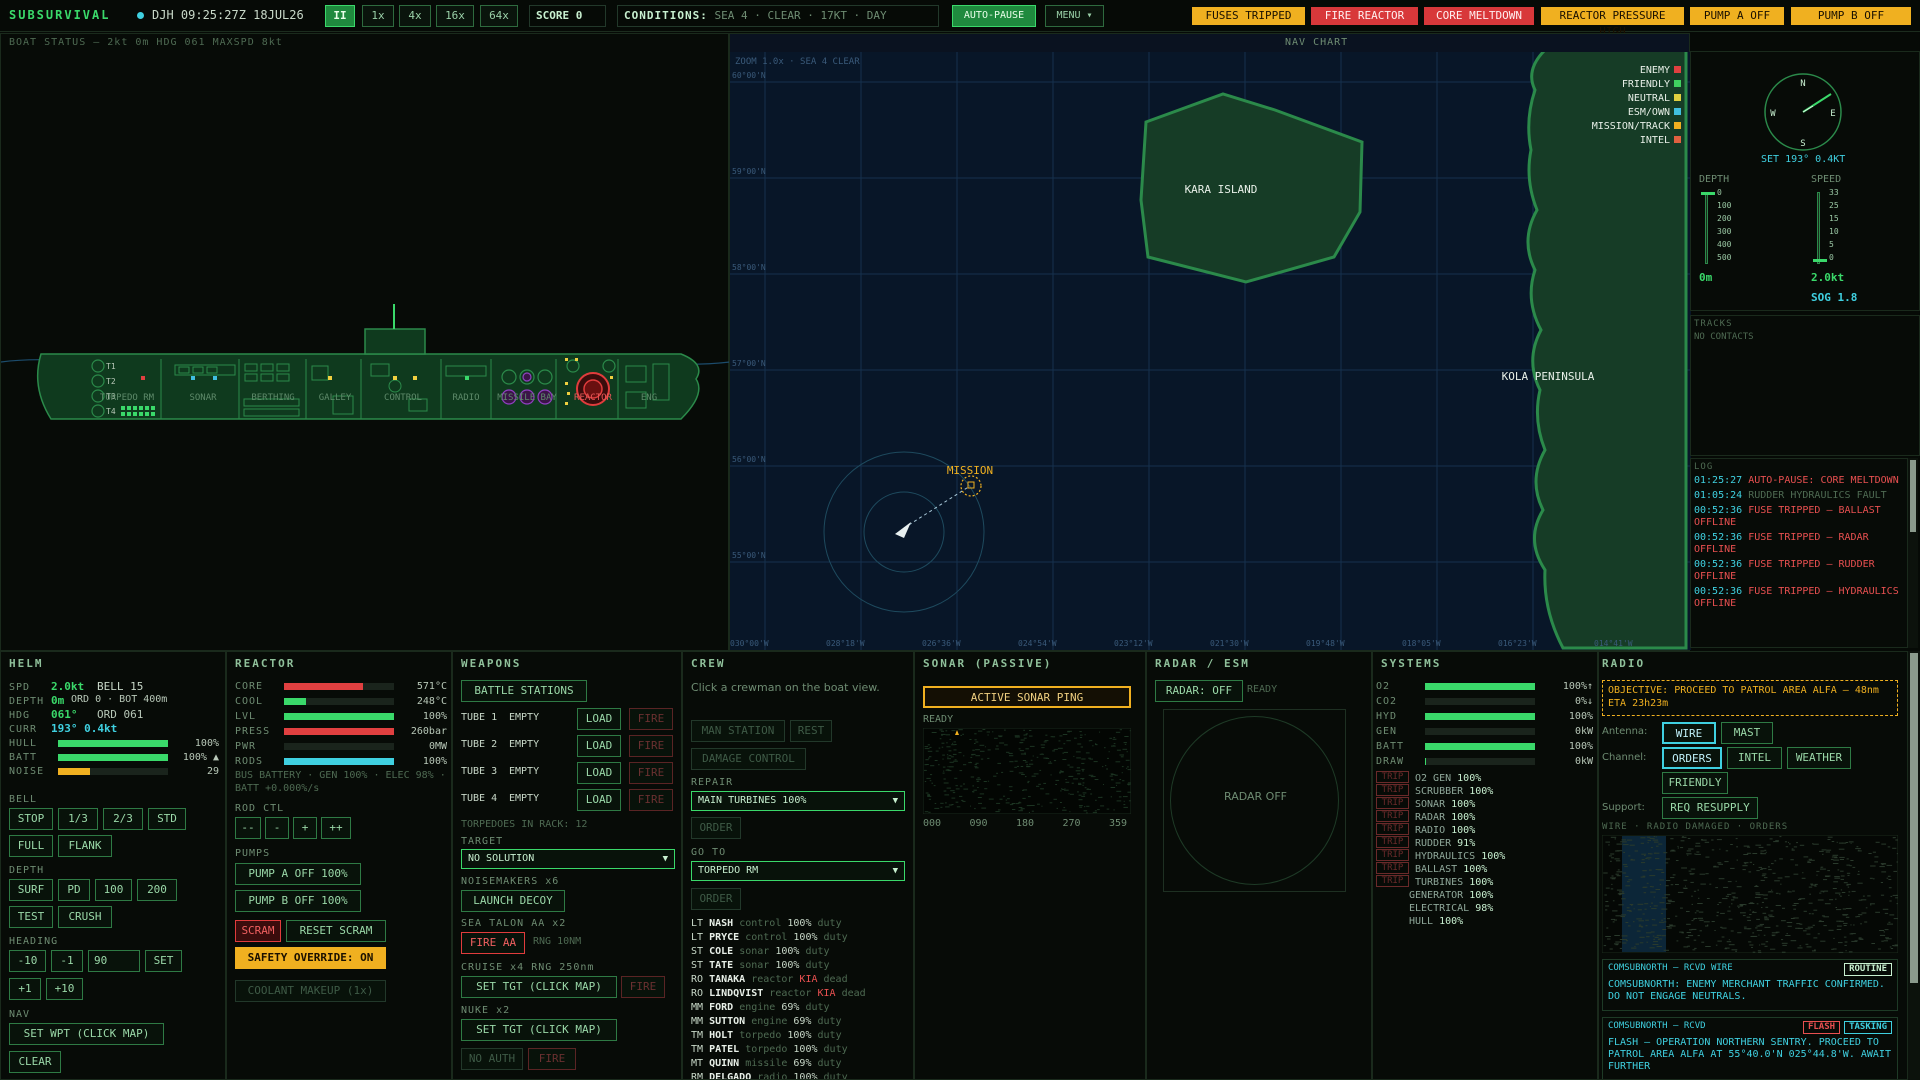  Describe the element at coordinates (651, 719) in the screenshot. I see `tube-1-fire-button: FIRE` at that location.